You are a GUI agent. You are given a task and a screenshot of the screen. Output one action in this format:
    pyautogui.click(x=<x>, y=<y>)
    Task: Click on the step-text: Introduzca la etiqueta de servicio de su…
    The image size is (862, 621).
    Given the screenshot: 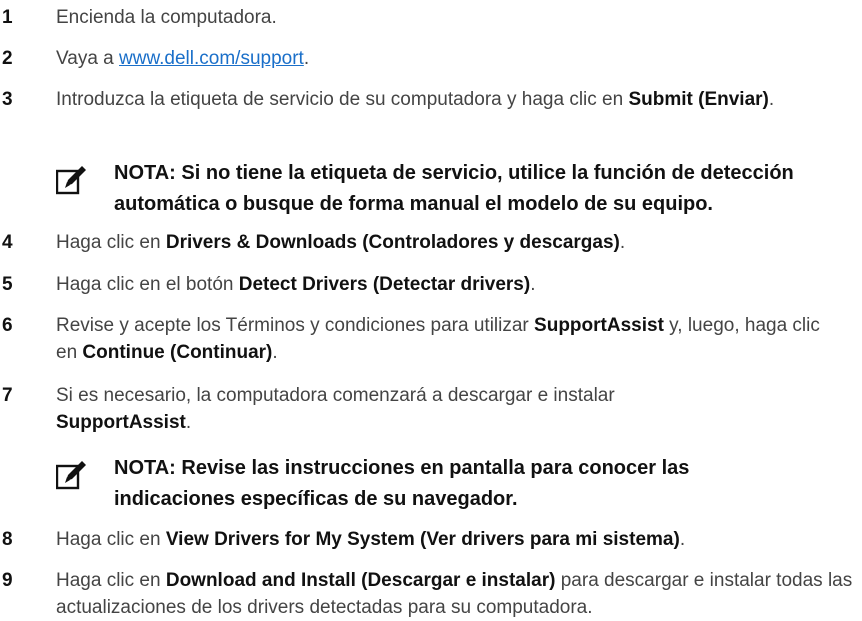 What is the action you would take?
    pyautogui.click(x=426, y=99)
    